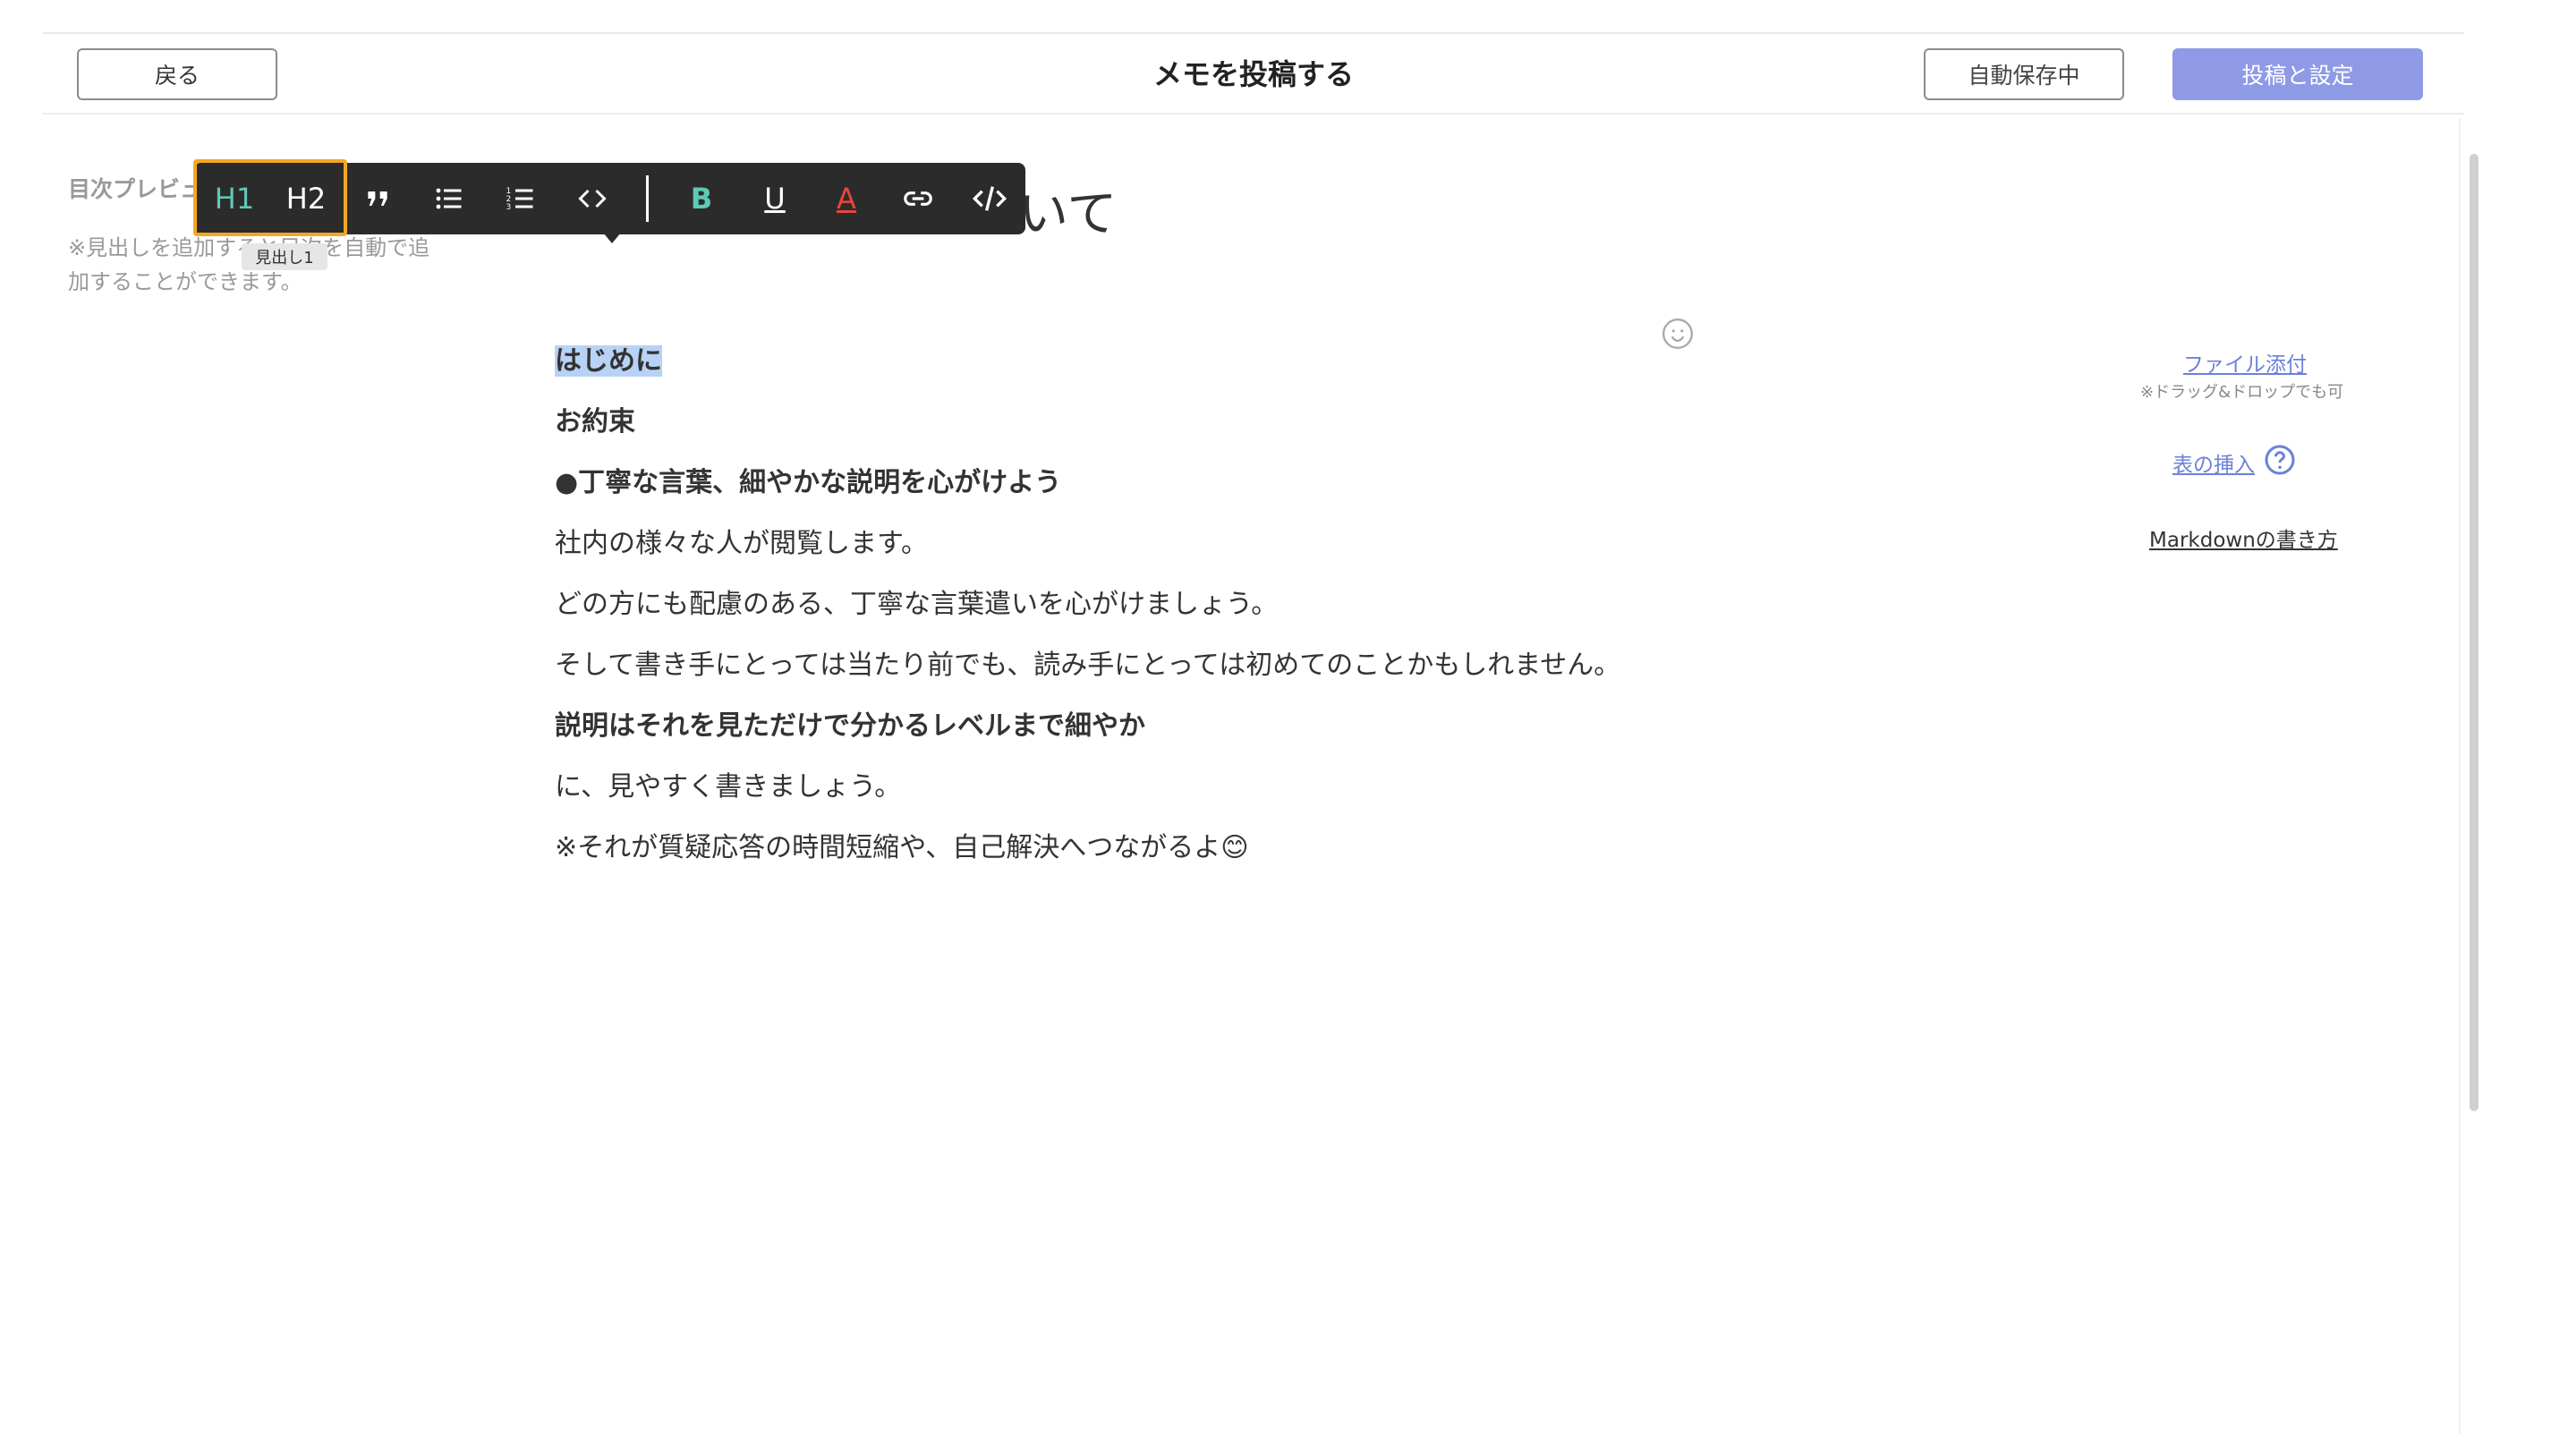  I want to click on line: そして書き手にとっては当たり前でも、読み手にとっては初めてのことかもしれません。, so click(1087, 662).